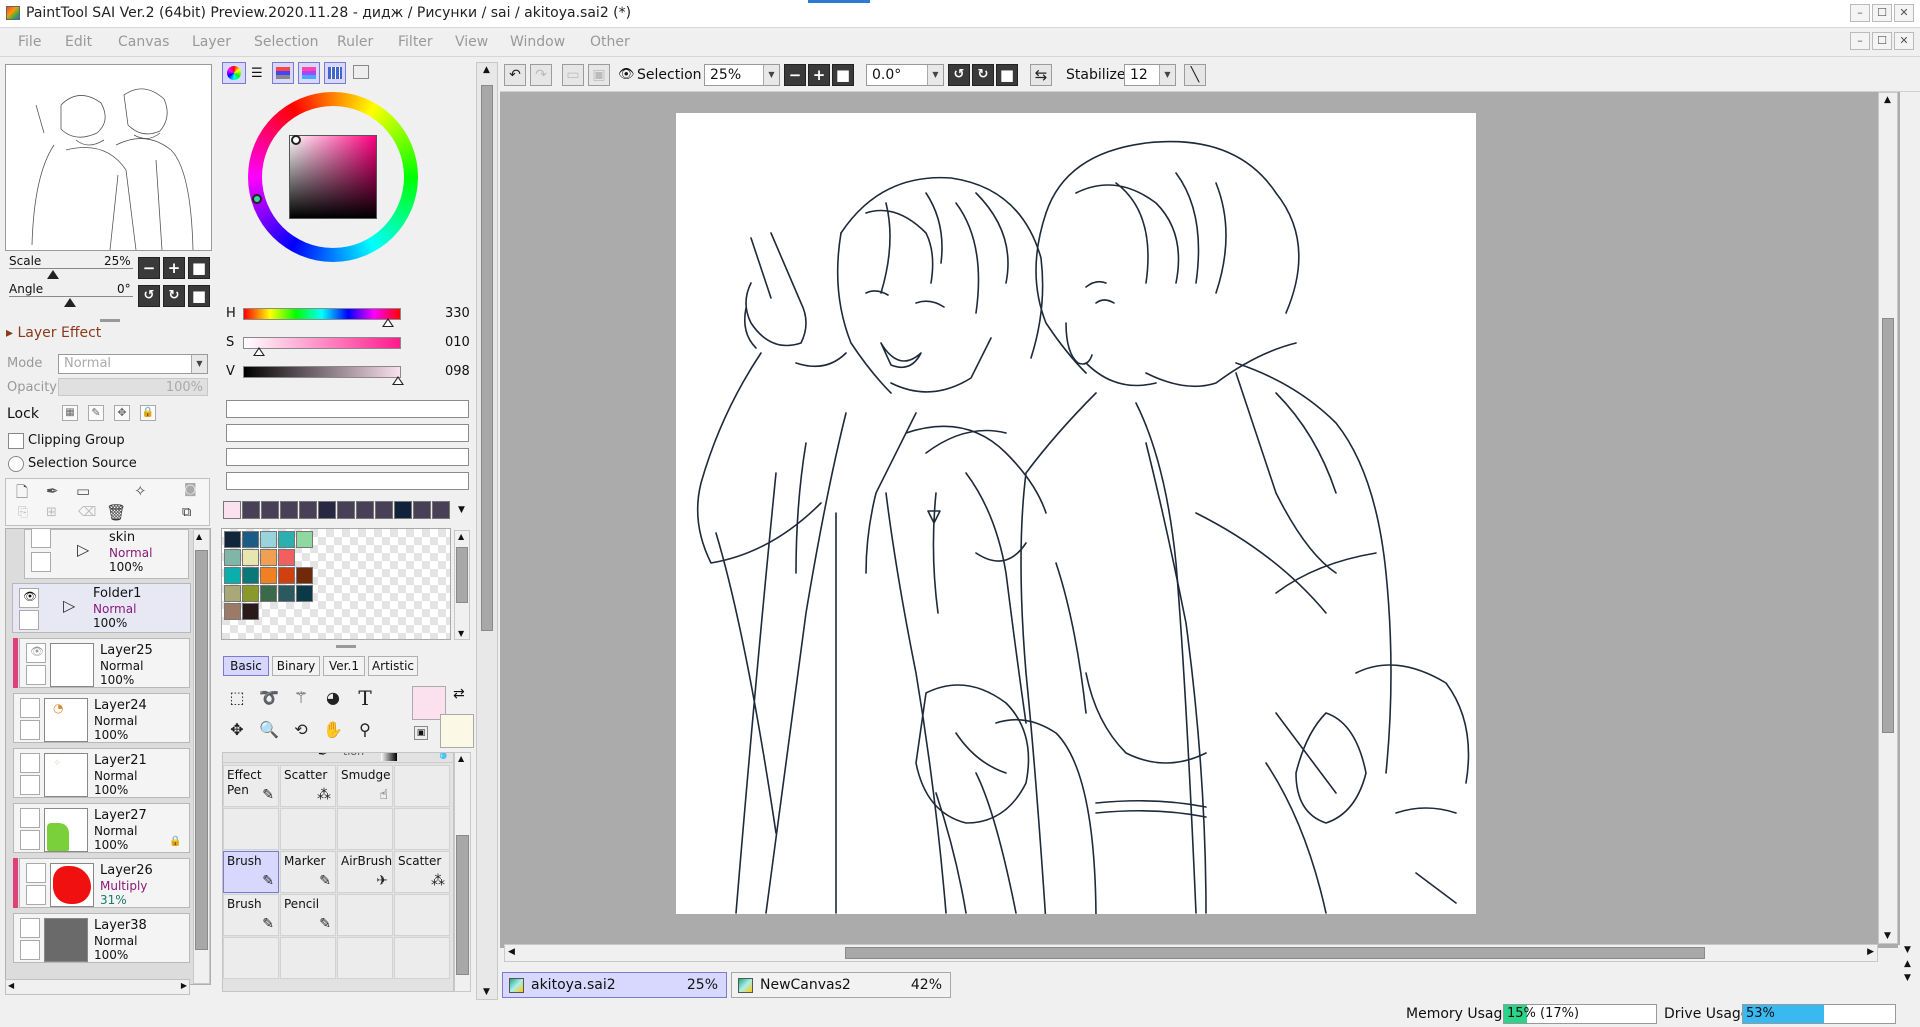 The image size is (1920, 1027). What do you see at coordinates (361, 72) in the screenshot?
I see `scratchpad-icon` at bounding box center [361, 72].